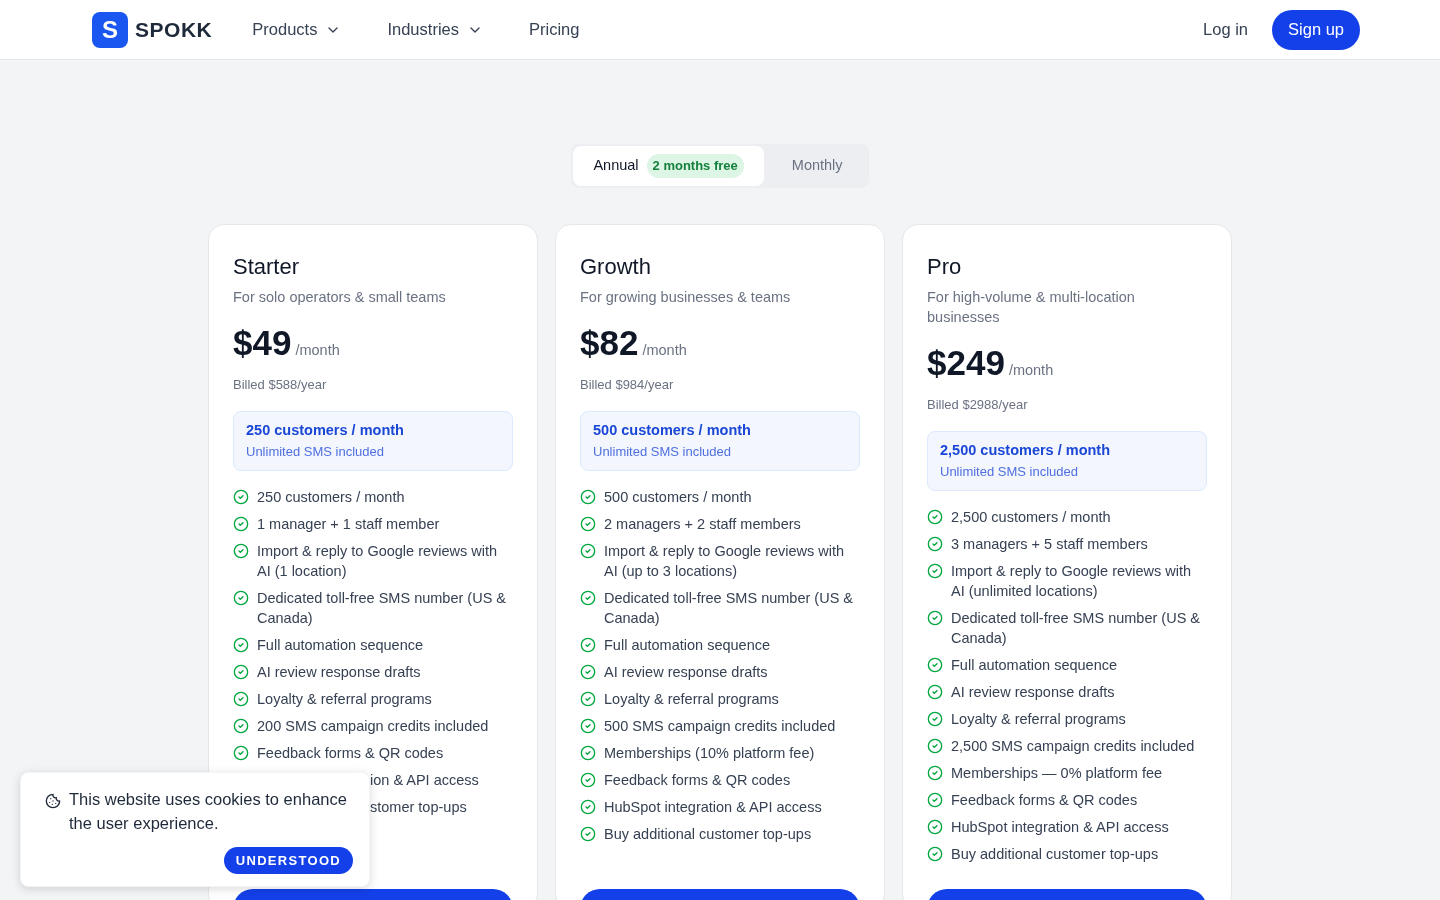  Describe the element at coordinates (725, 561) in the screenshot. I see `feature-text: Import & reply to Google reviews with AI (up to 3 locations)` at that location.